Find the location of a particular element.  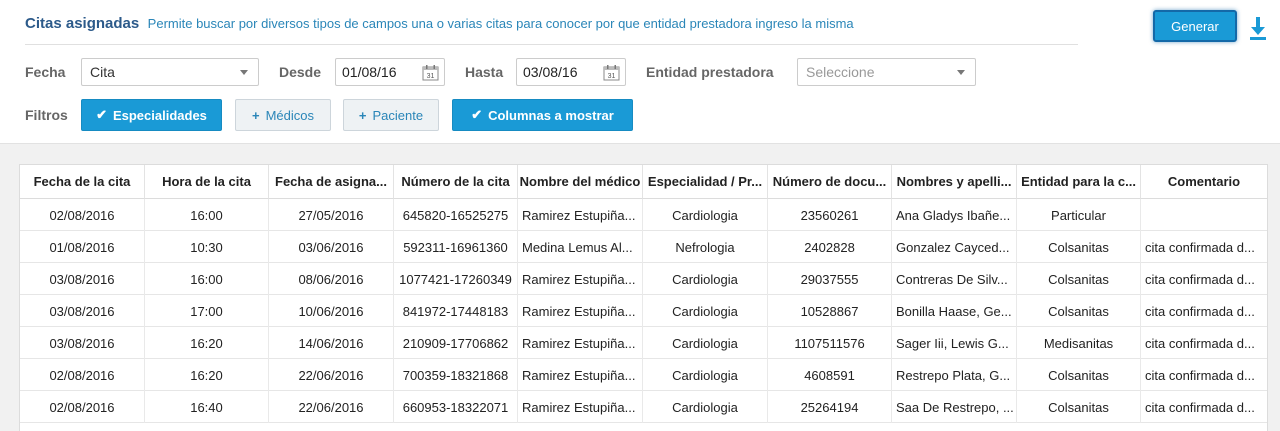

table-cell: 23560261 is located at coordinates (830, 215).